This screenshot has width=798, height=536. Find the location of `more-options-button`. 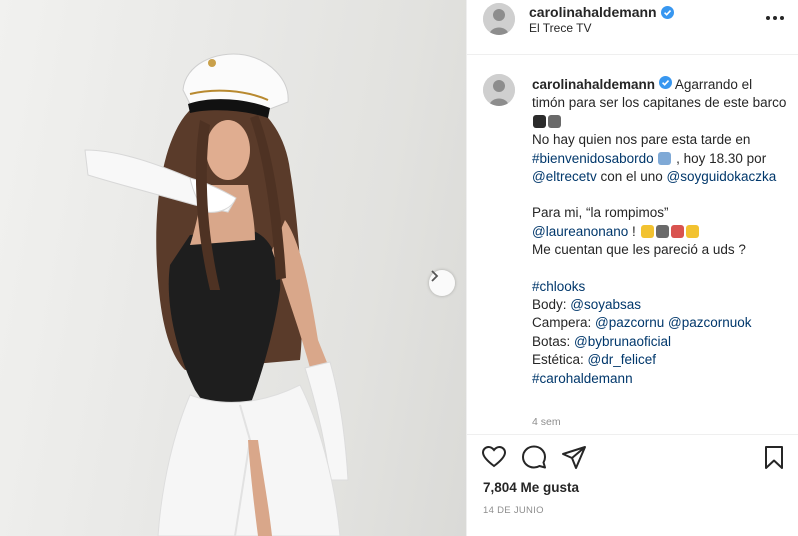

more-options-button is located at coordinates (775, 18).